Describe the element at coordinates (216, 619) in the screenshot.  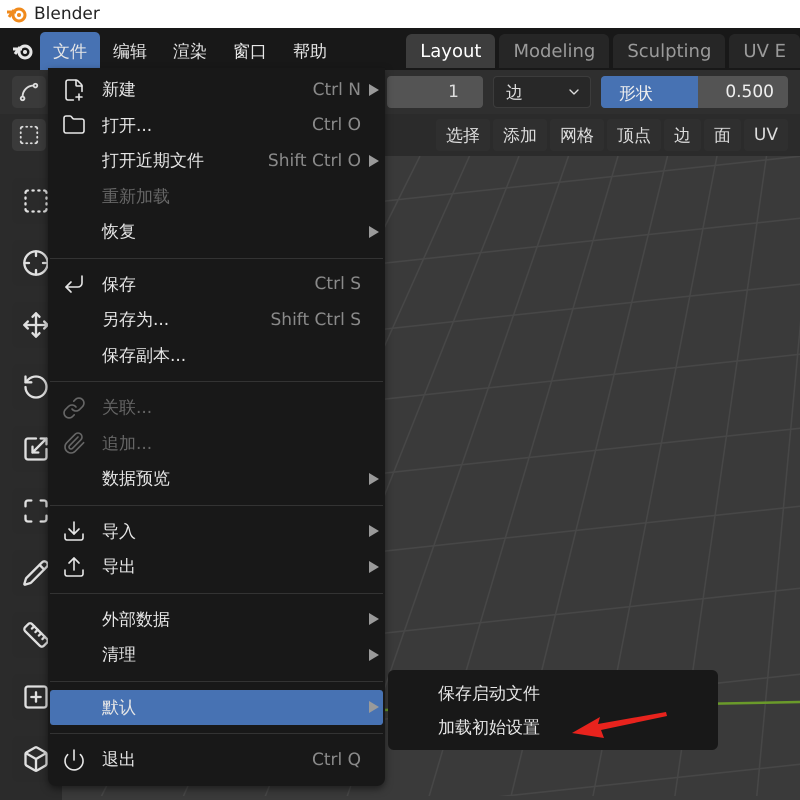
I see `file-menu-item: 外部数据` at that location.